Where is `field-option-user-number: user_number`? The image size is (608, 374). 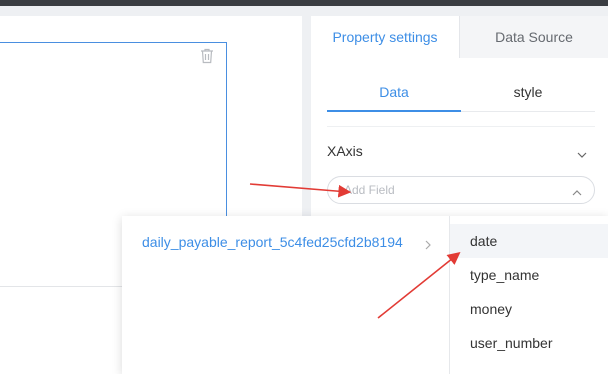
field-option-user-number: user_number is located at coordinates (529, 343).